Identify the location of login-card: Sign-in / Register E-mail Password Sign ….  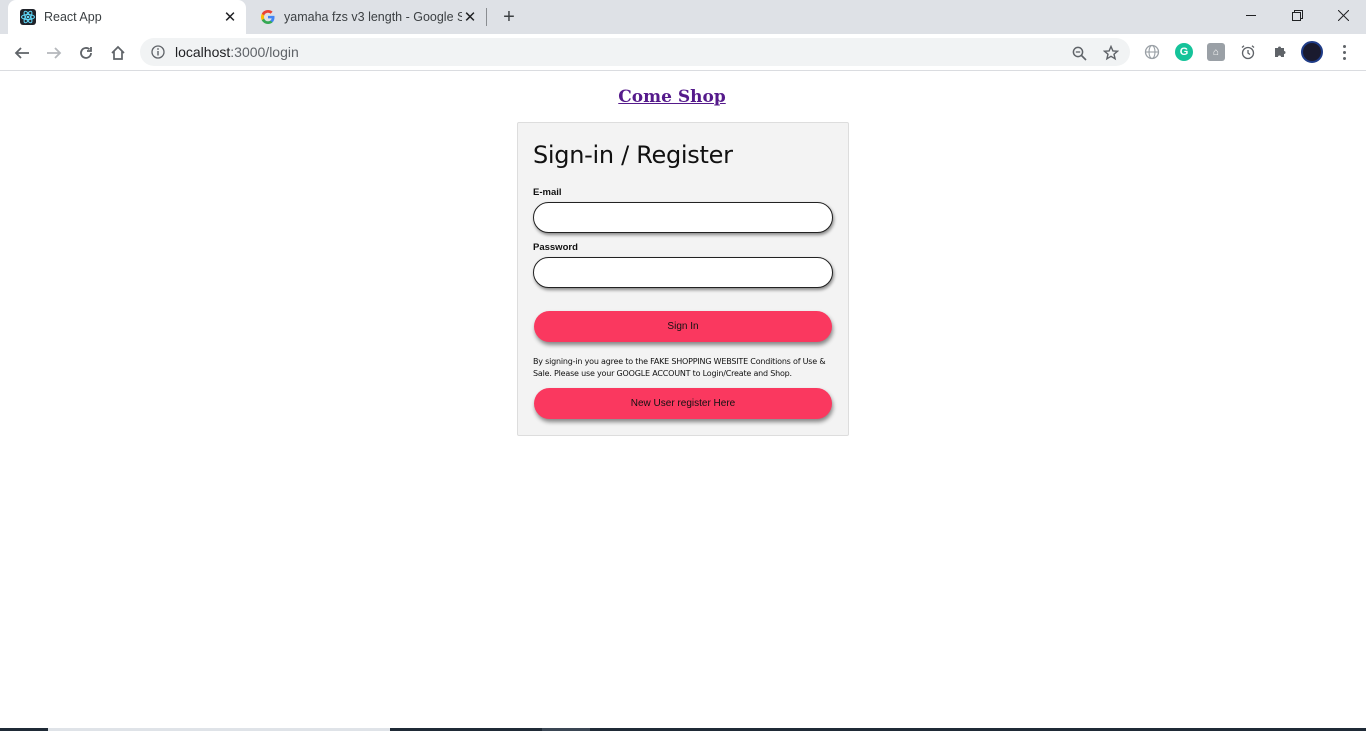
(683, 279).